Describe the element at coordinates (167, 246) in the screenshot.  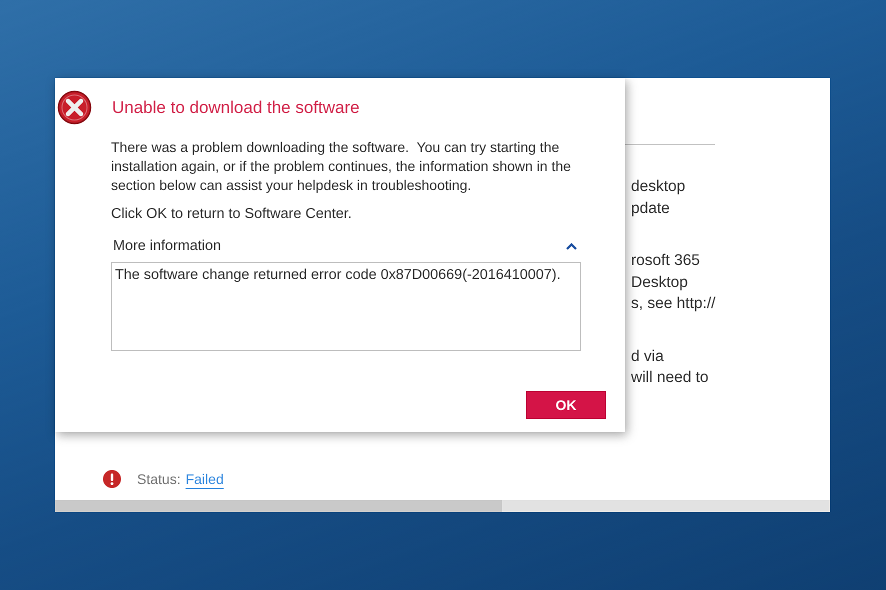
I see `section-label: More information` at that location.